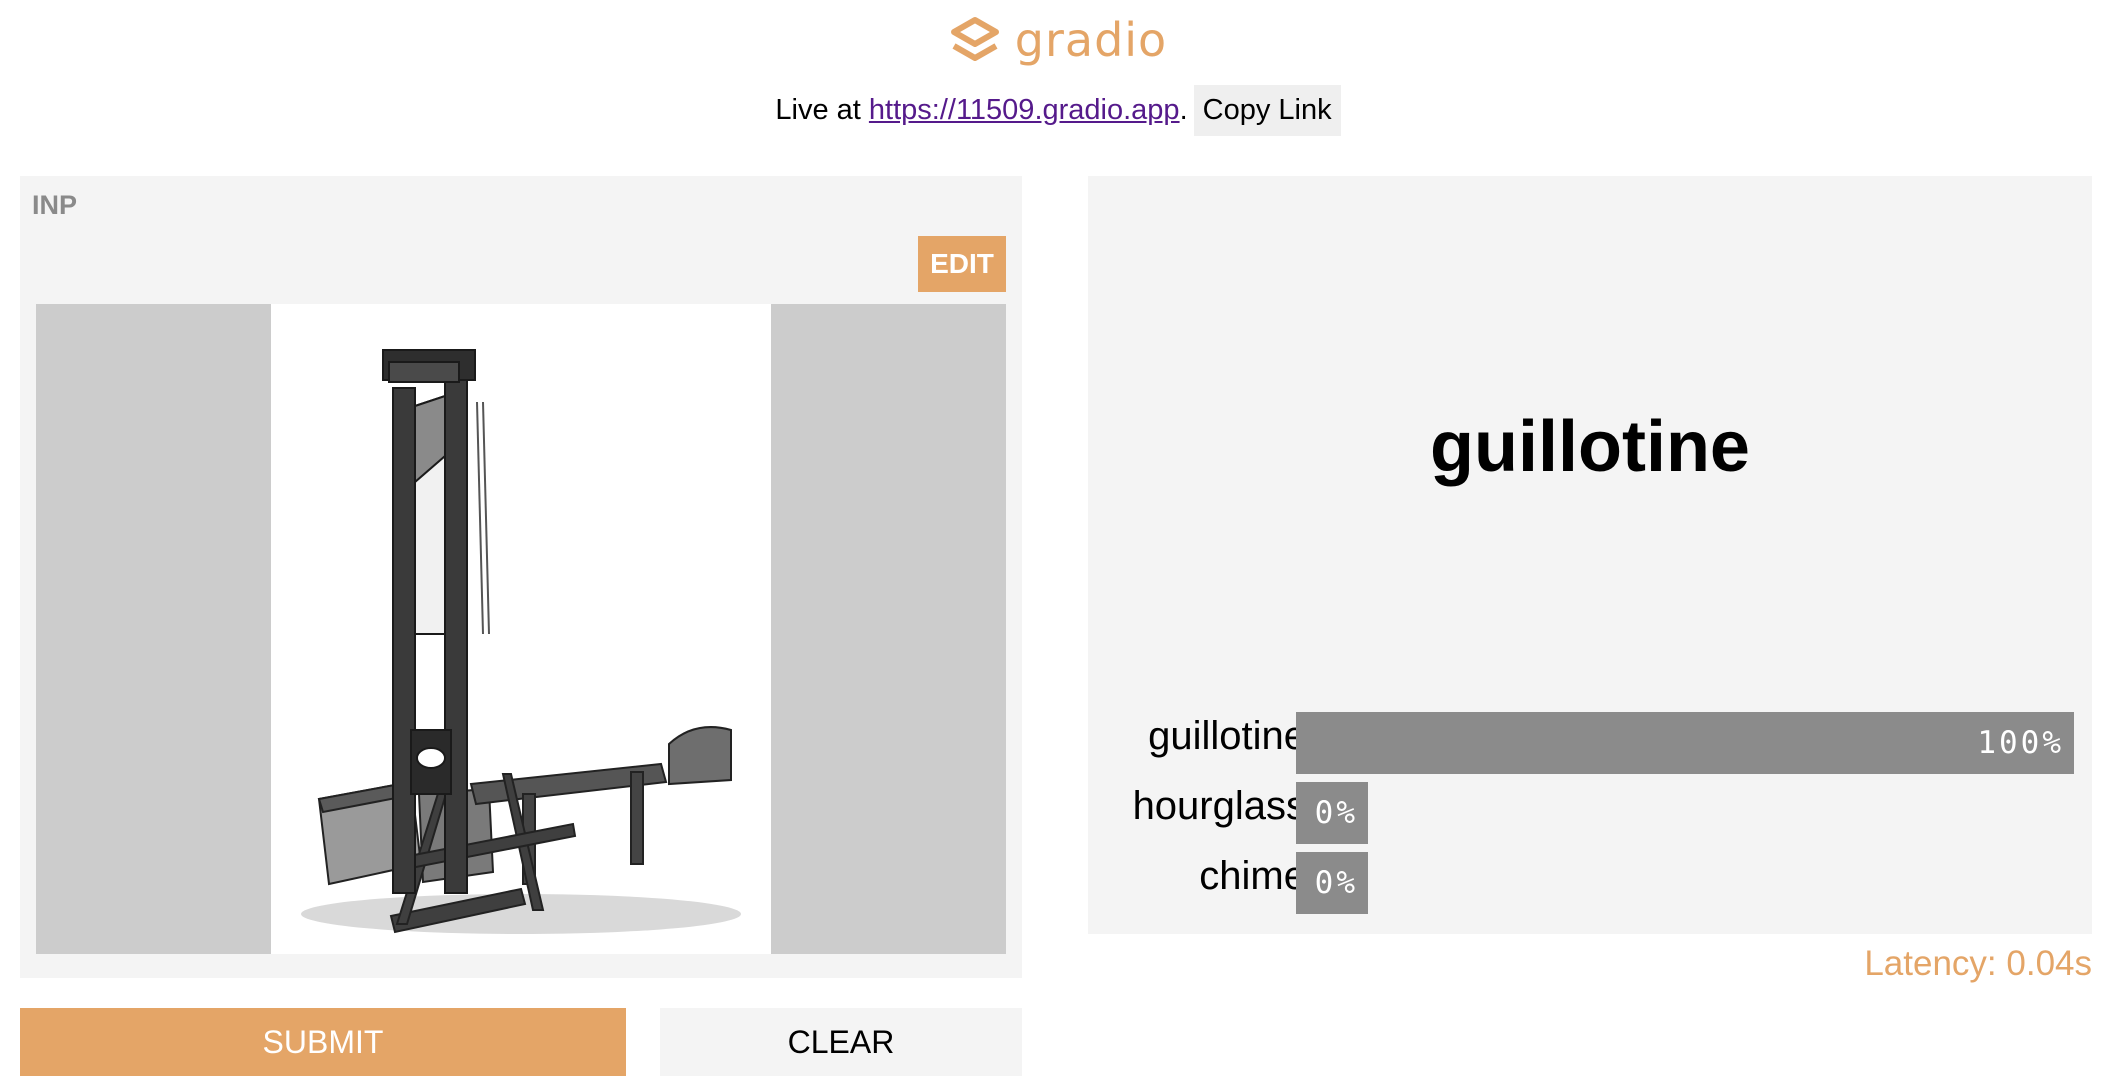  Describe the element at coordinates (1685, 743) in the screenshot. I see `confidence-bar: 100%` at that location.